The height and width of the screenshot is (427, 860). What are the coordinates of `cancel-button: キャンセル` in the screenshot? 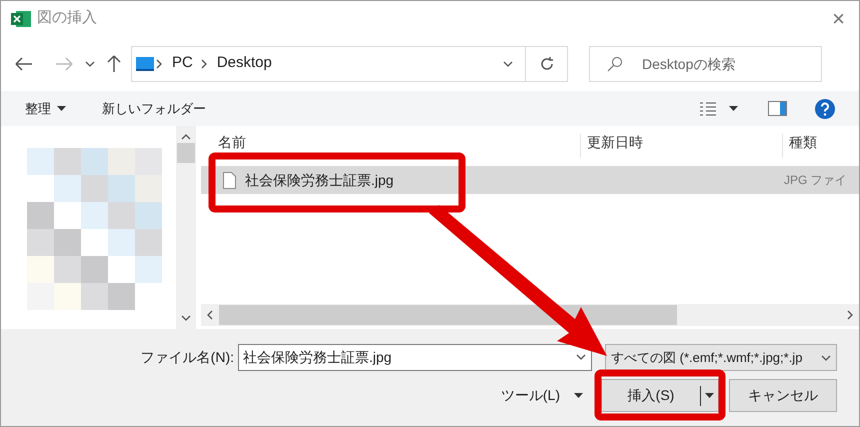 It's located at (783, 395).